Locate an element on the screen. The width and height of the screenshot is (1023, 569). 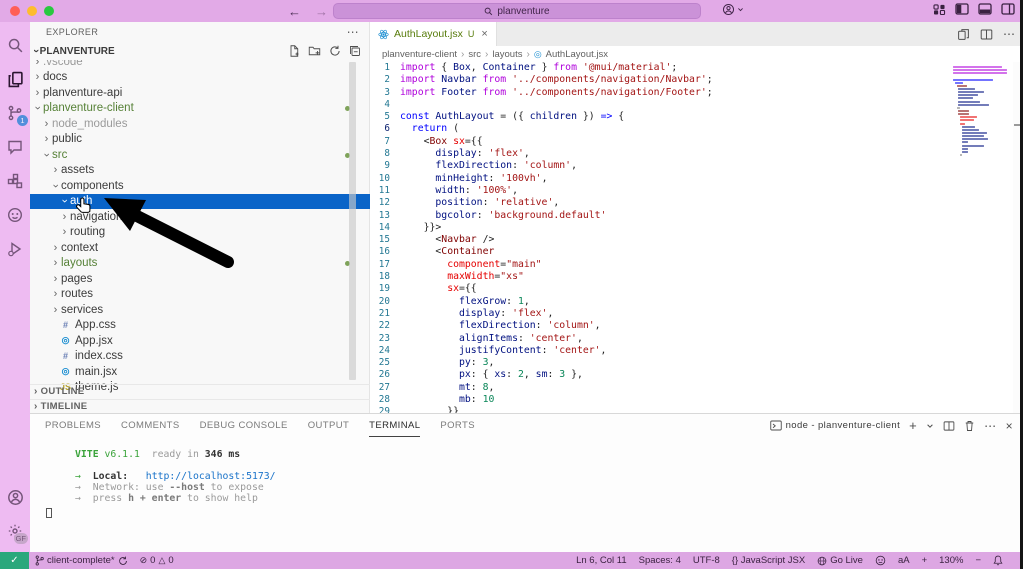
breadcrumb-item: src is located at coordinates (474, 54).